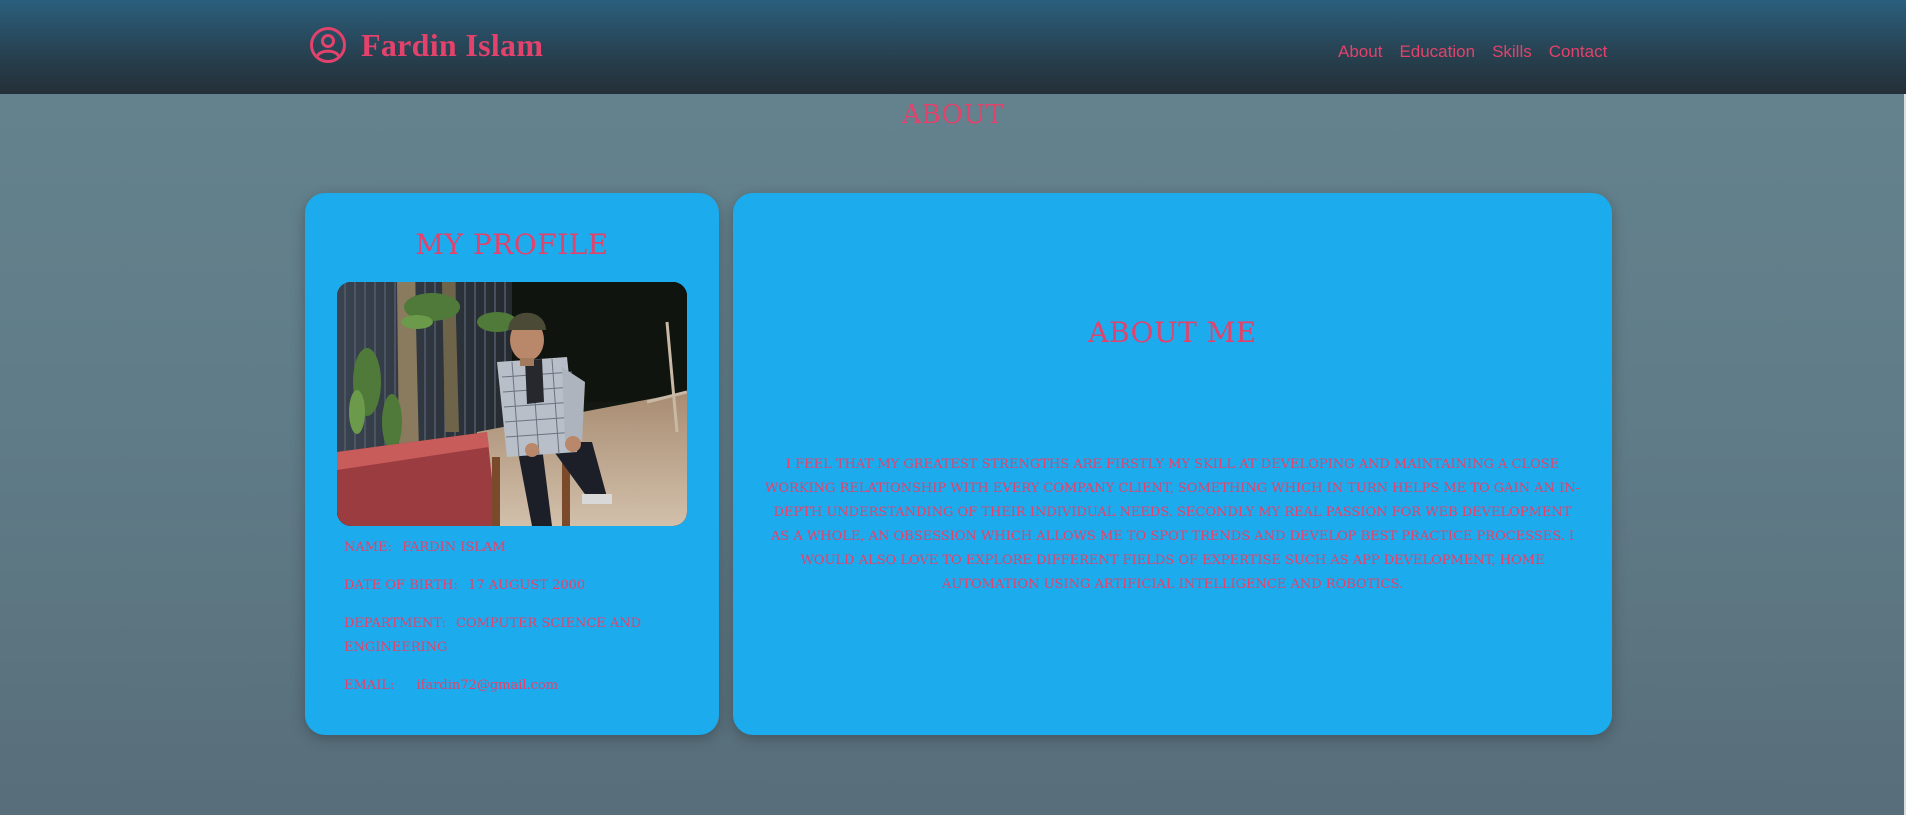  Describe the element at coordinates (1360, 52) in the screenshot. I see `nav-link-about: About` at that location.